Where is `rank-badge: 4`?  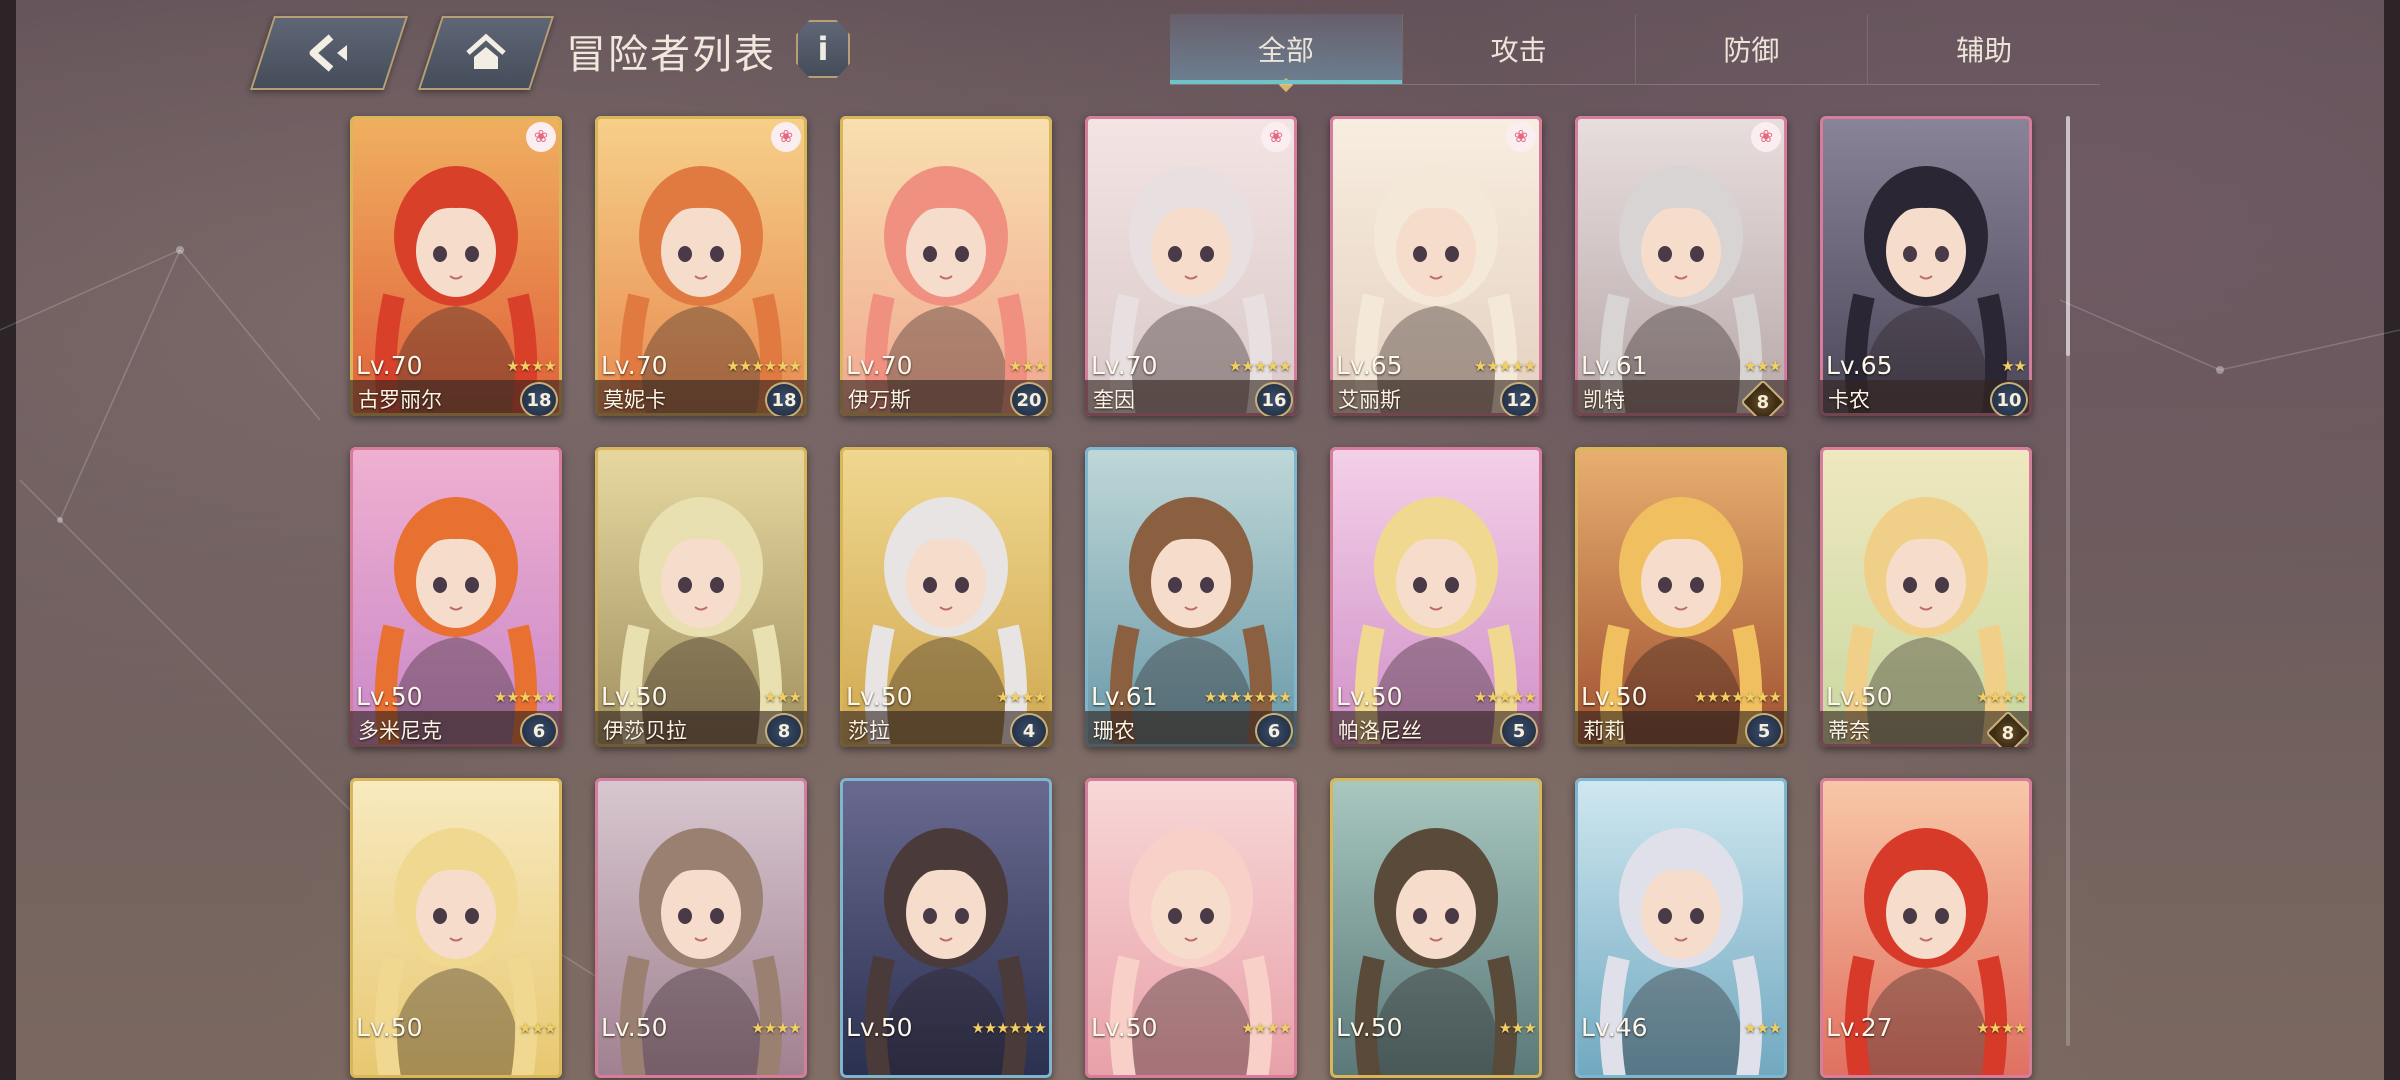
rank-badge: 4 is located at coordinates (1029, 730).